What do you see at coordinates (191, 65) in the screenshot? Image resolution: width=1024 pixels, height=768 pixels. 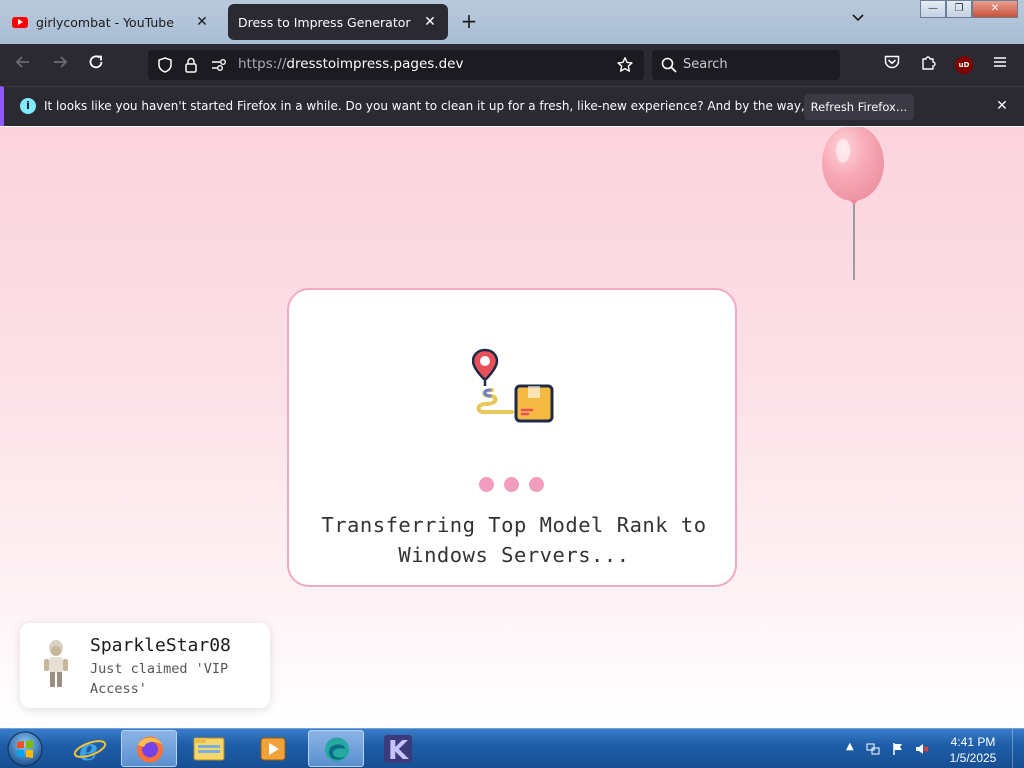 I see `lock-icon` at bounding box center [191, 65].